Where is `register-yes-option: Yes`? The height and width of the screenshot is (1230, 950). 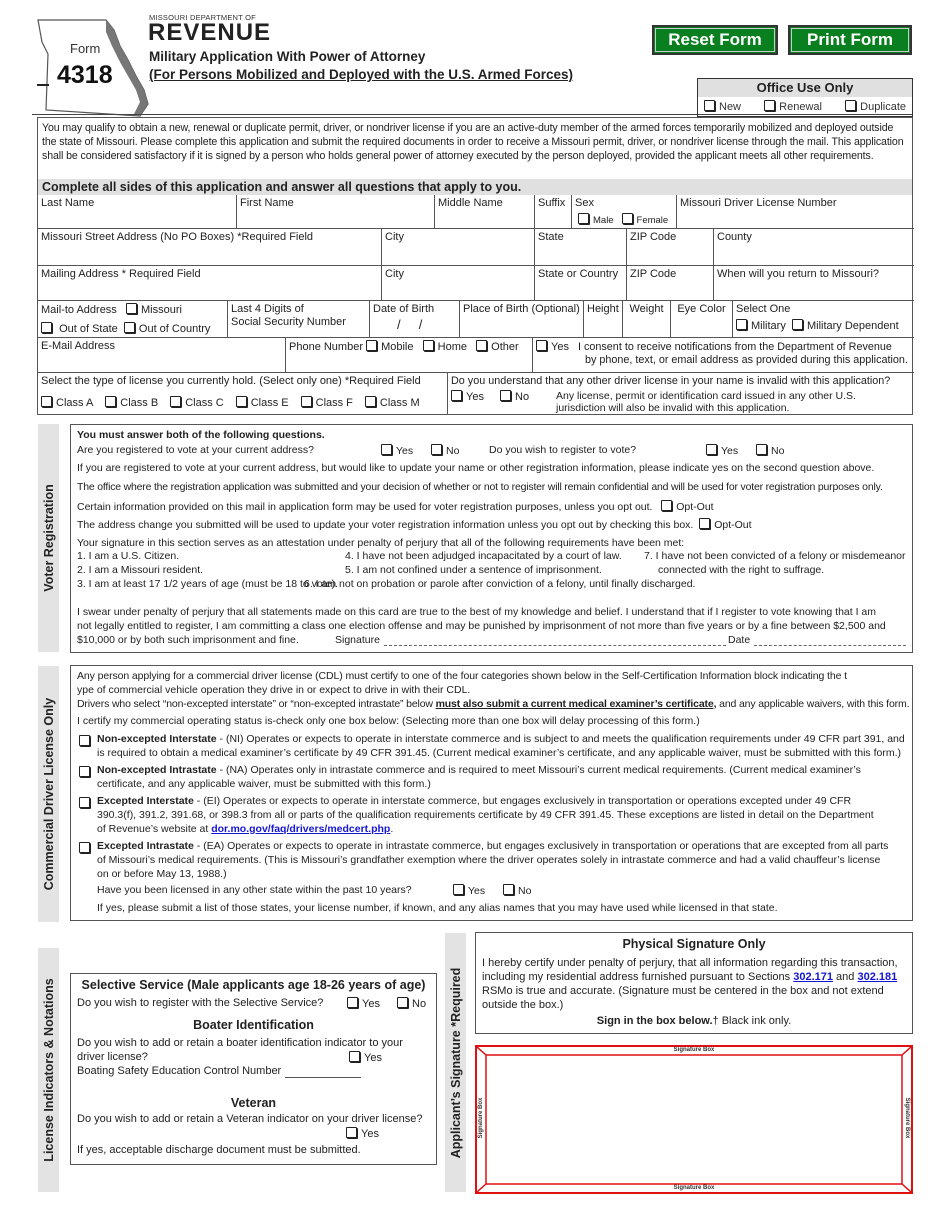
register-yes-option: Yes is located at coordinates (722, 451).